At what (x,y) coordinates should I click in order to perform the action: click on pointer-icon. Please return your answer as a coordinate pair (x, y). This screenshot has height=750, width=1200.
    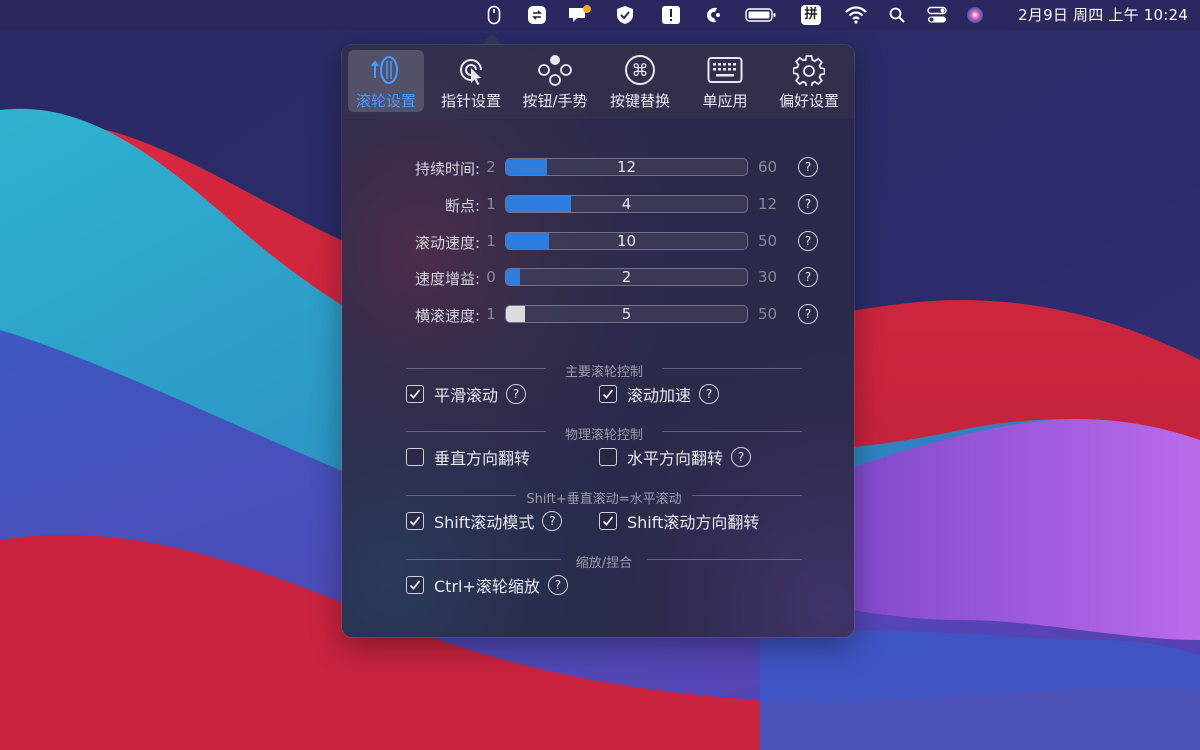
    Looking at the image, I should click on (471, 70).